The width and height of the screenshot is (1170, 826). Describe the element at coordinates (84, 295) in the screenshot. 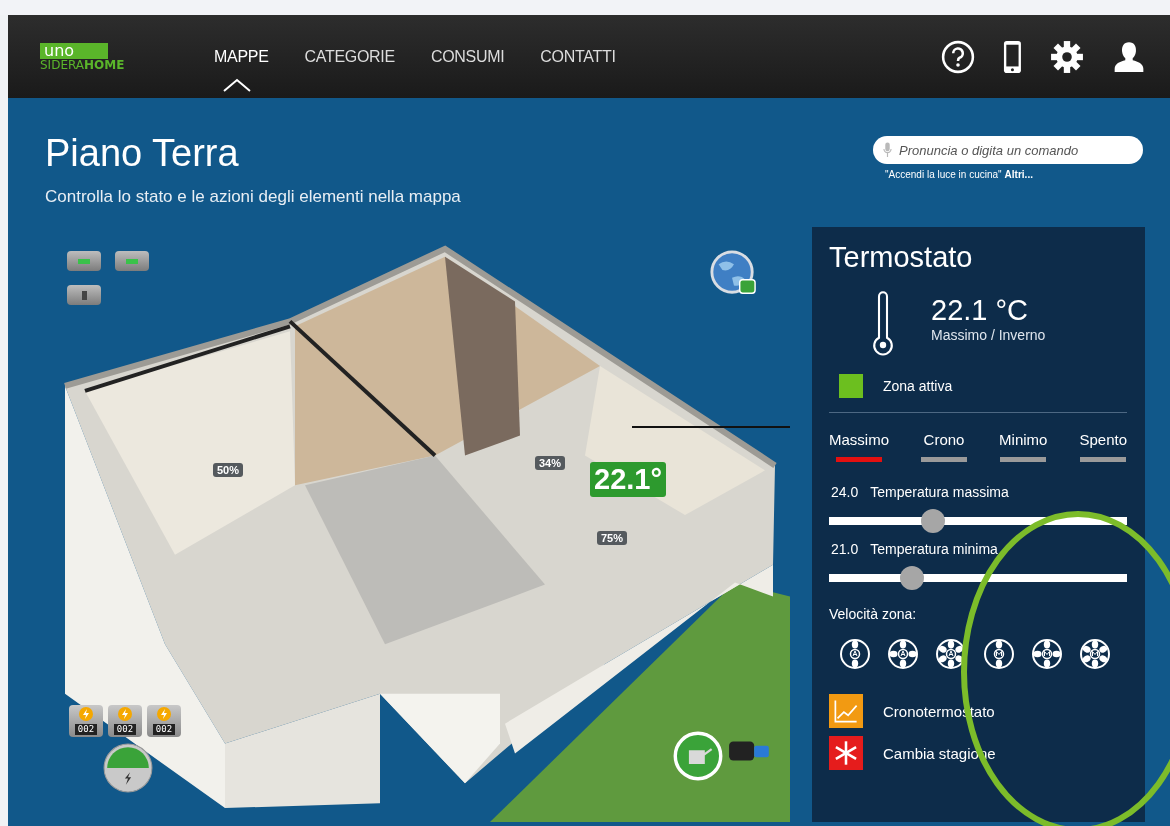

I see `map-button` at that location.